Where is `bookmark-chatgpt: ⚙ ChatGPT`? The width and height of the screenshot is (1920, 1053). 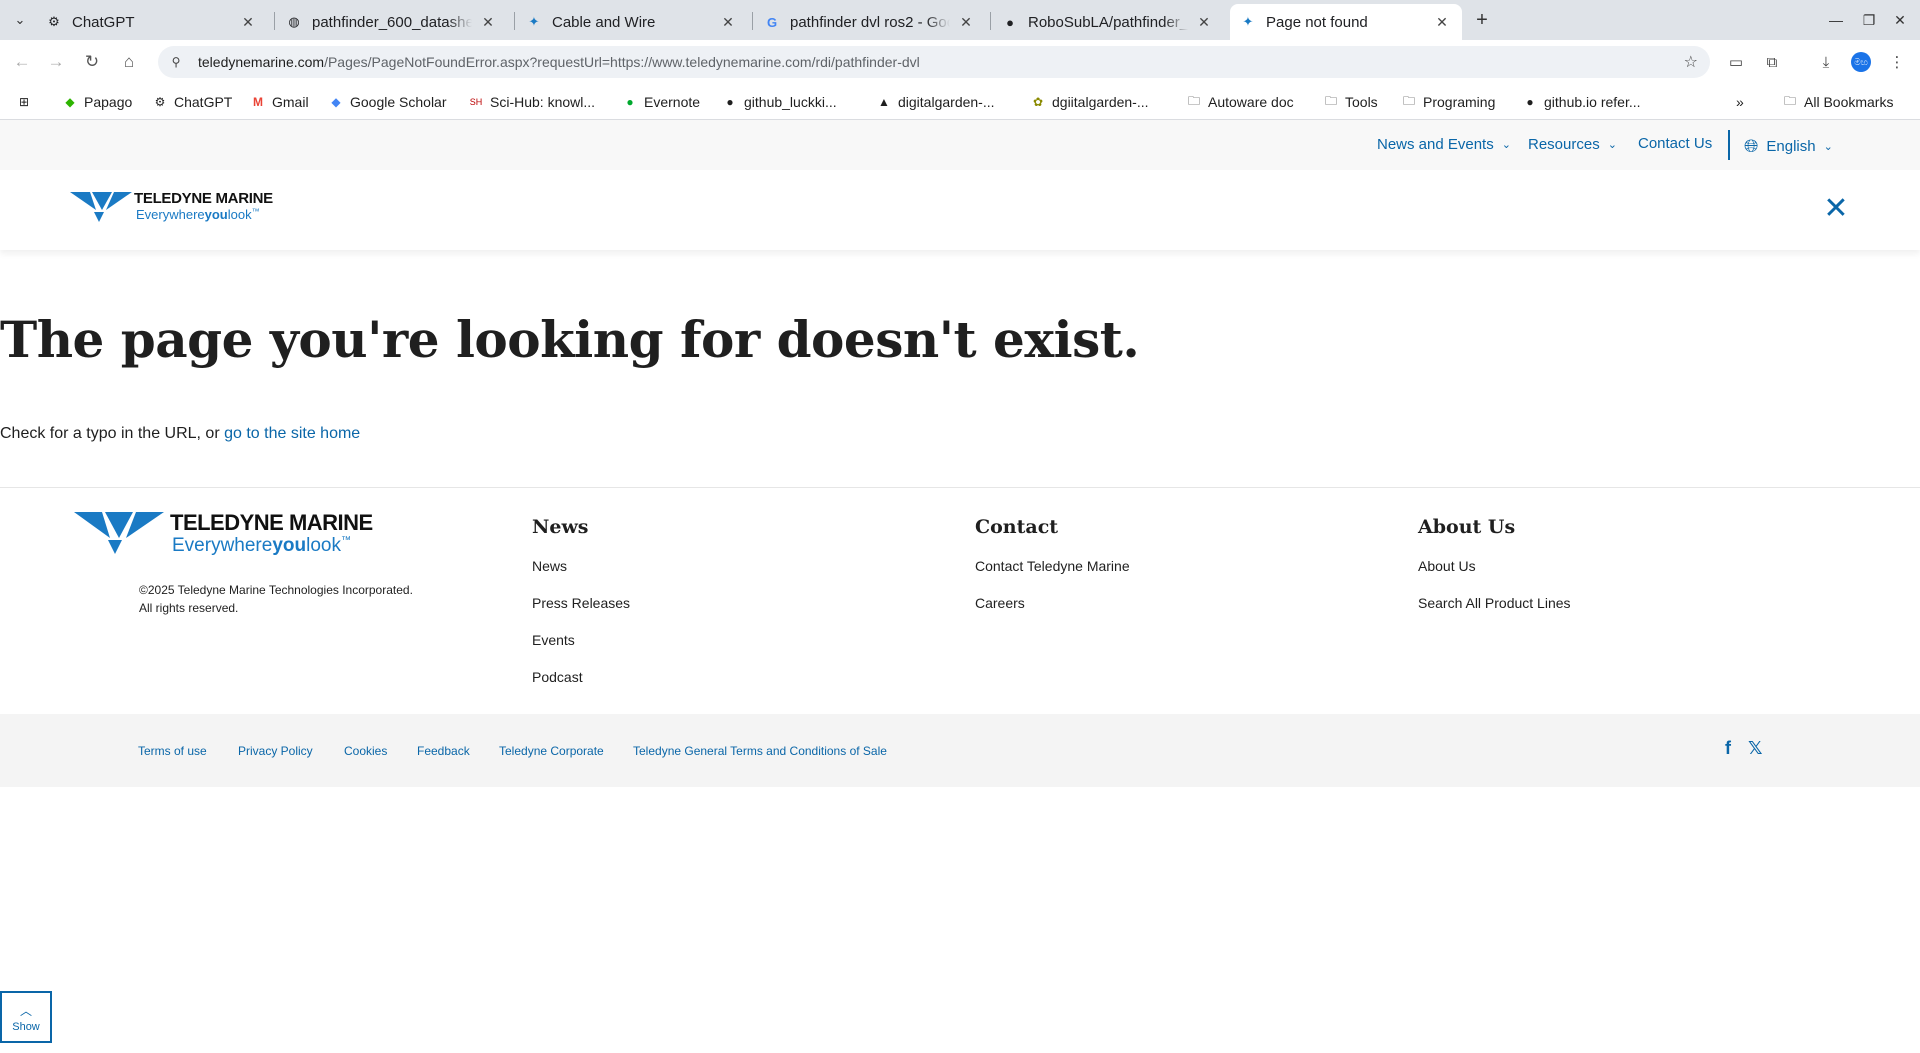
bookmark-chatgpt: ⚙ ChatGPT is located at coordinates (192, 102).